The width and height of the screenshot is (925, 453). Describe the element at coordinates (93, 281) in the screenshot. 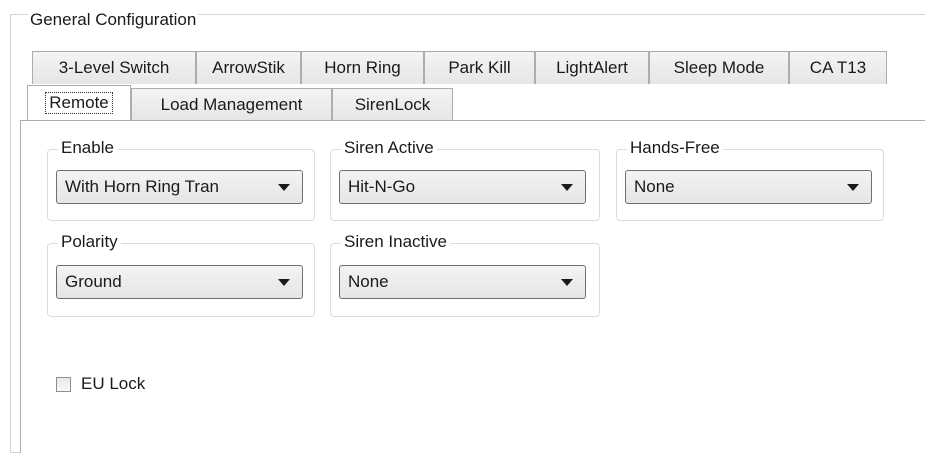

I see `polarity-value: Ground` at that location.